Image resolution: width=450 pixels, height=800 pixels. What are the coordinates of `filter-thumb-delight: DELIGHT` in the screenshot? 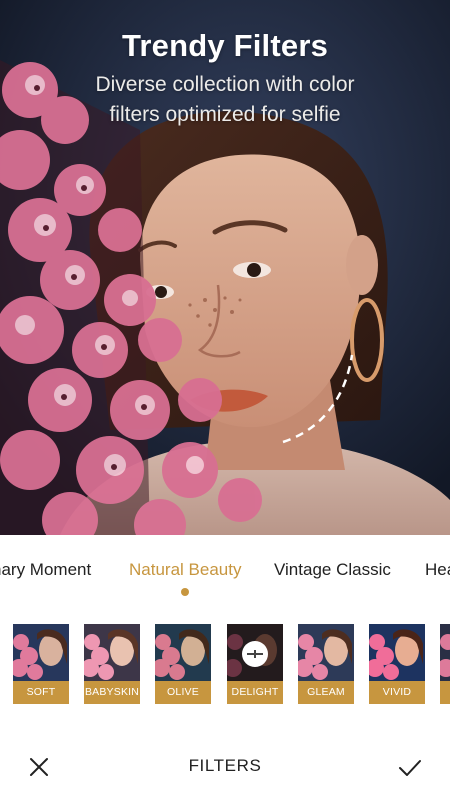 It's located at (255, 664).